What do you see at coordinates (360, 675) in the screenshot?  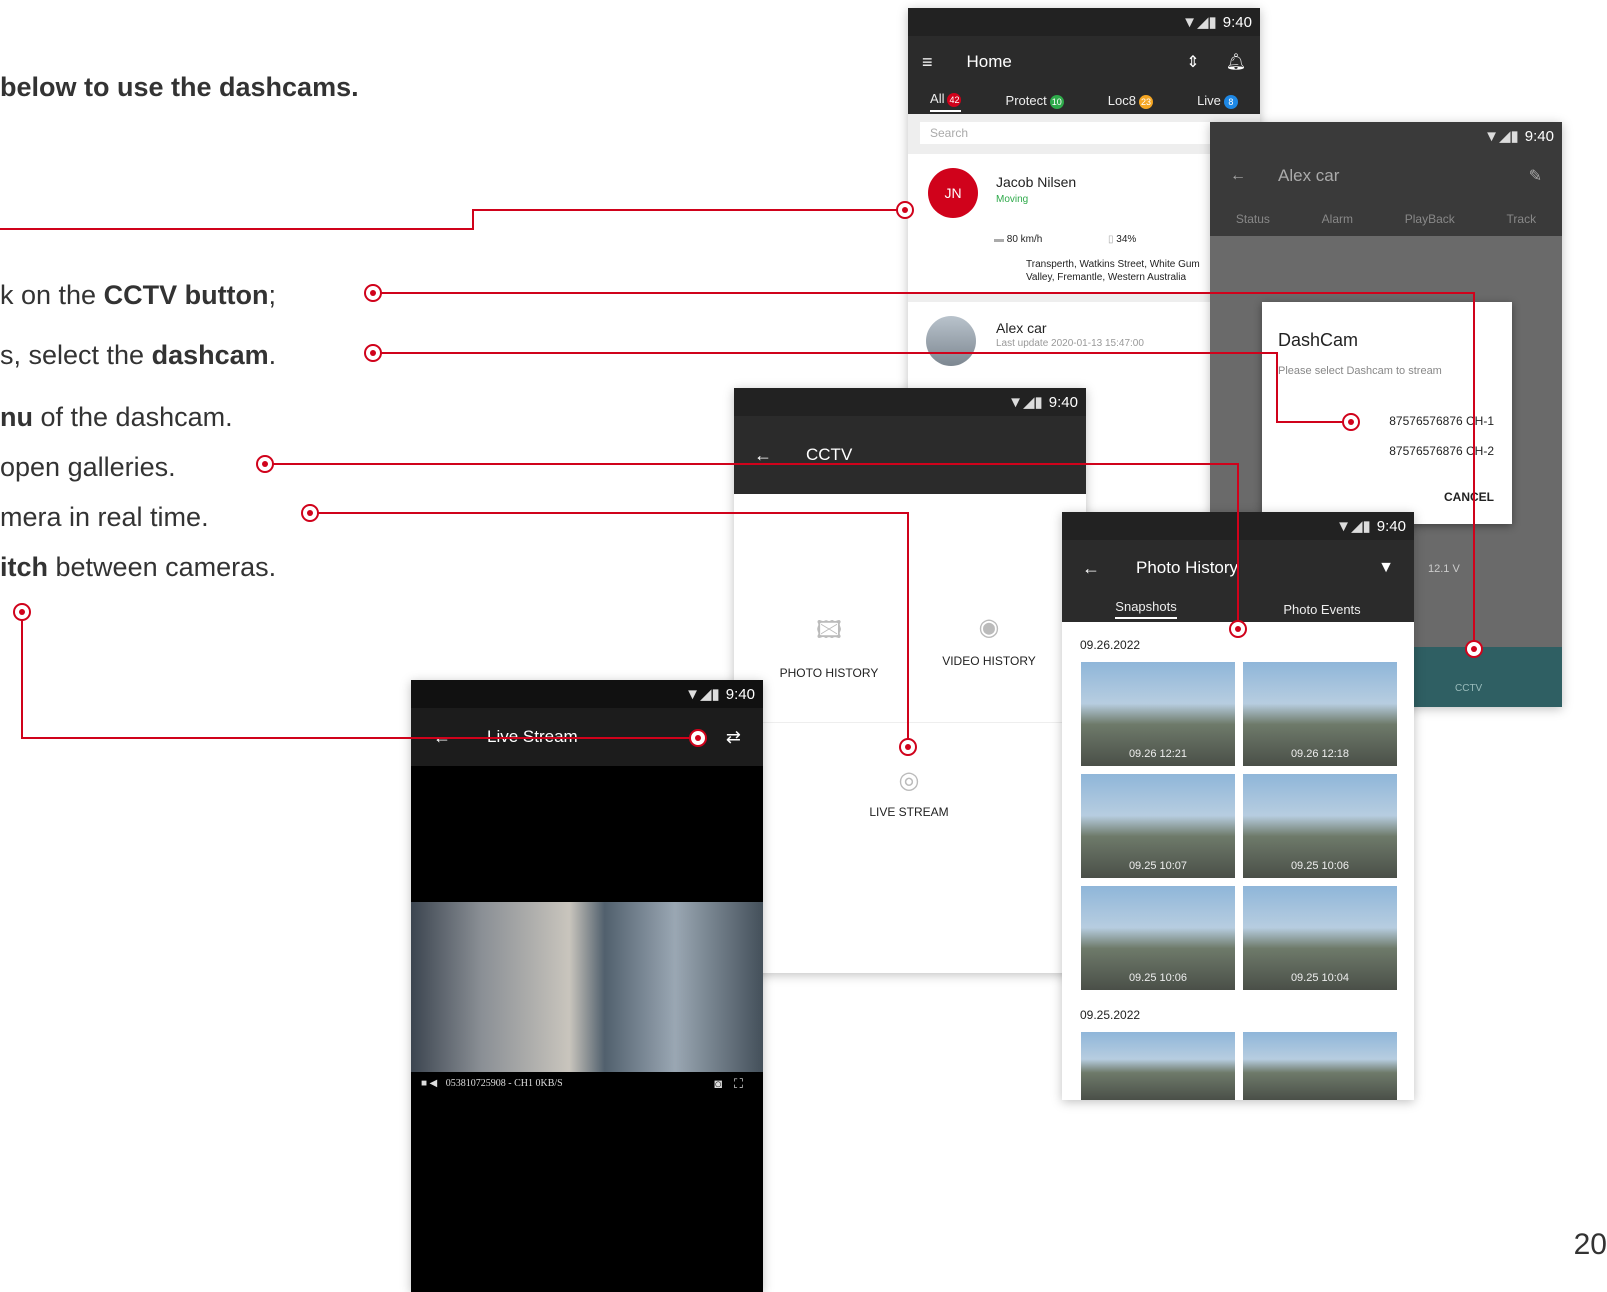 I see `callout-line-switch` at bounding box center [360, 675].